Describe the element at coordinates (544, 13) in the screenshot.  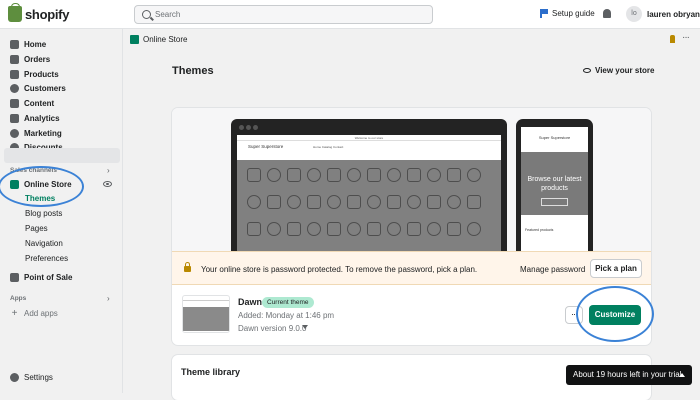
I see `flag-icon` at that location.